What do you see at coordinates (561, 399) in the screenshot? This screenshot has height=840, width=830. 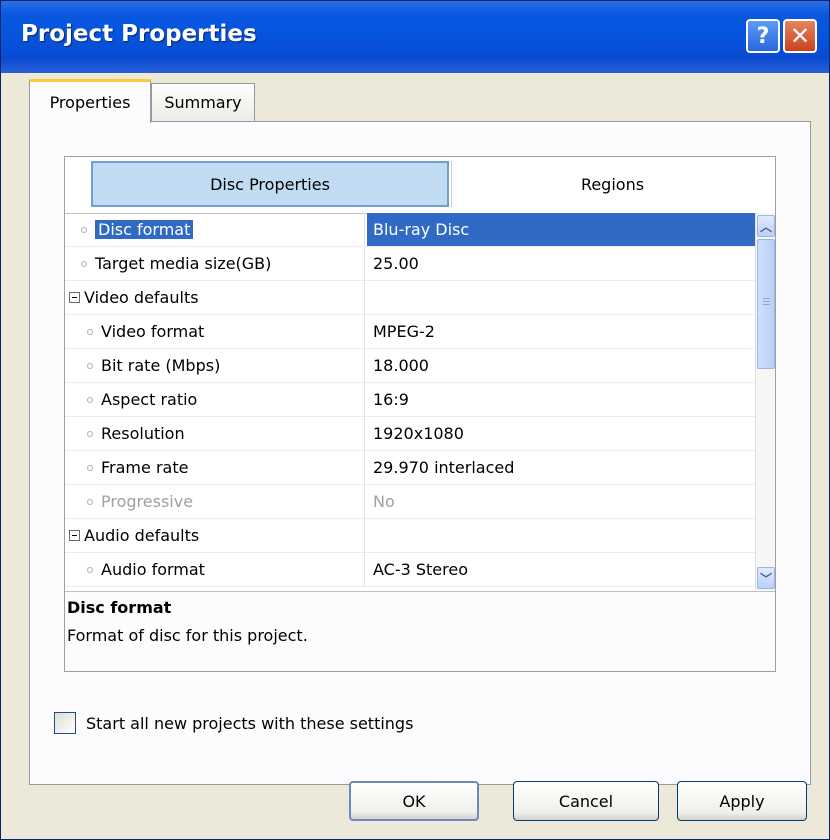 I see `property-value: 16:9` at bounding box center [561, 399].